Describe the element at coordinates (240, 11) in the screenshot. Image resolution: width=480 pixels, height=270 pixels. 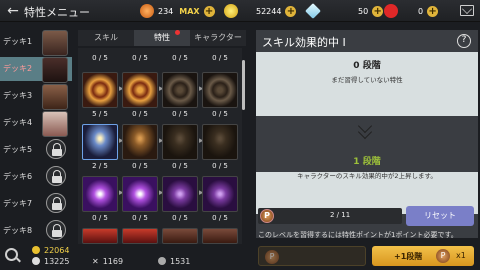
I see `top-bar: ← 特性メニュー 234 MAX + 52244 + 50 + 0 +` at that location.